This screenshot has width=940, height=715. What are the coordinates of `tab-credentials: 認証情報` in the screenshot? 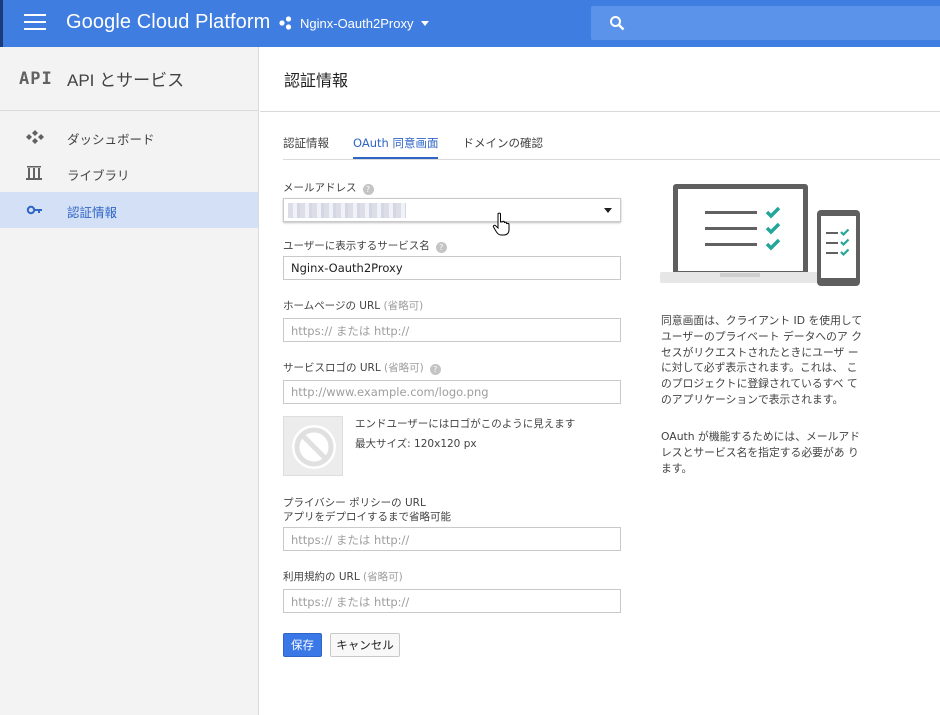 It's located at (306, 147).